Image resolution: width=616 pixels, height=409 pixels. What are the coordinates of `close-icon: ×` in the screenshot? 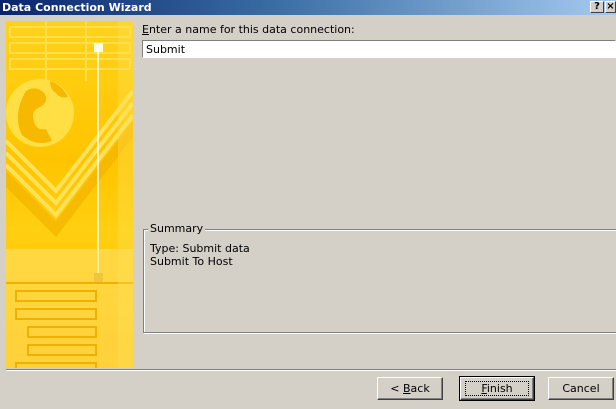 It's located at (610, 6).